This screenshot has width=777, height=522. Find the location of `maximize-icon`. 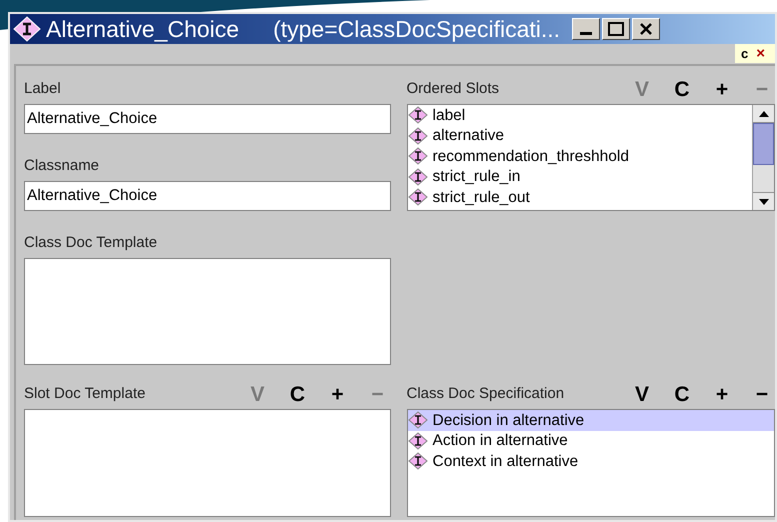

maximize-icon is located at coordinates (616, 29).